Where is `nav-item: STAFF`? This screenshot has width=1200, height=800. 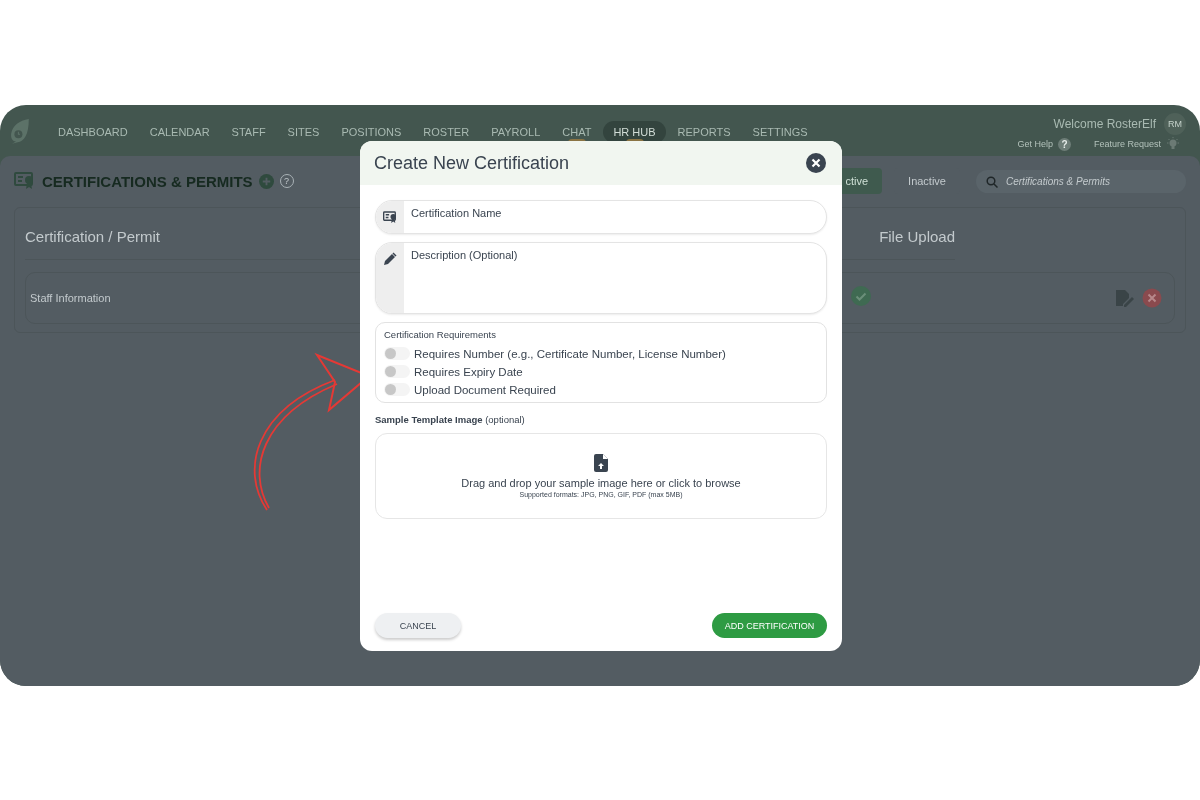 nav-item: STAFF is located at coordinates (248, 132).